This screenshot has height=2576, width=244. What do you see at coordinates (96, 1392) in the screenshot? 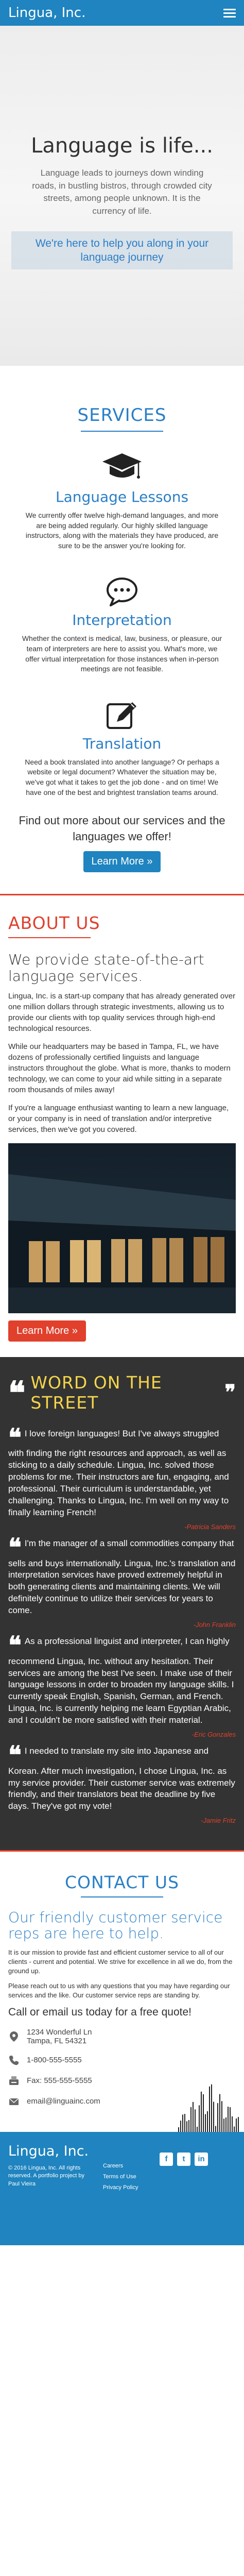
I see `testimonials-title: WORD ON THE STREET` at bounding box center [96, 1392].